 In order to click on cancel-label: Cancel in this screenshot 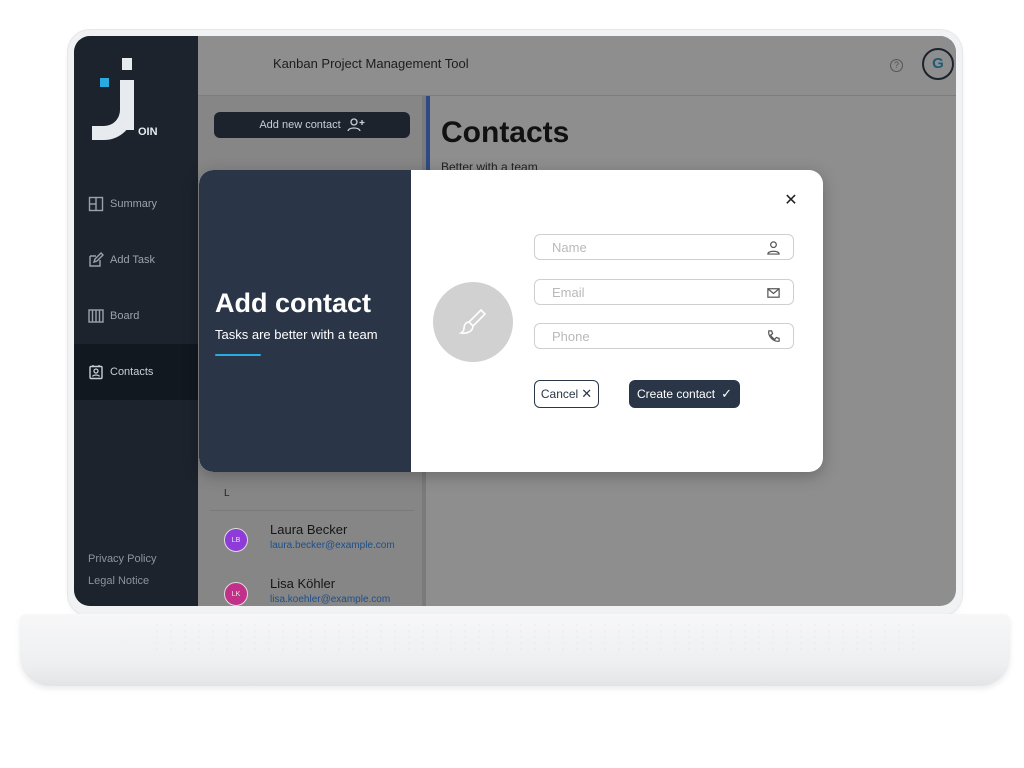, I will do `click(559, 394)`.